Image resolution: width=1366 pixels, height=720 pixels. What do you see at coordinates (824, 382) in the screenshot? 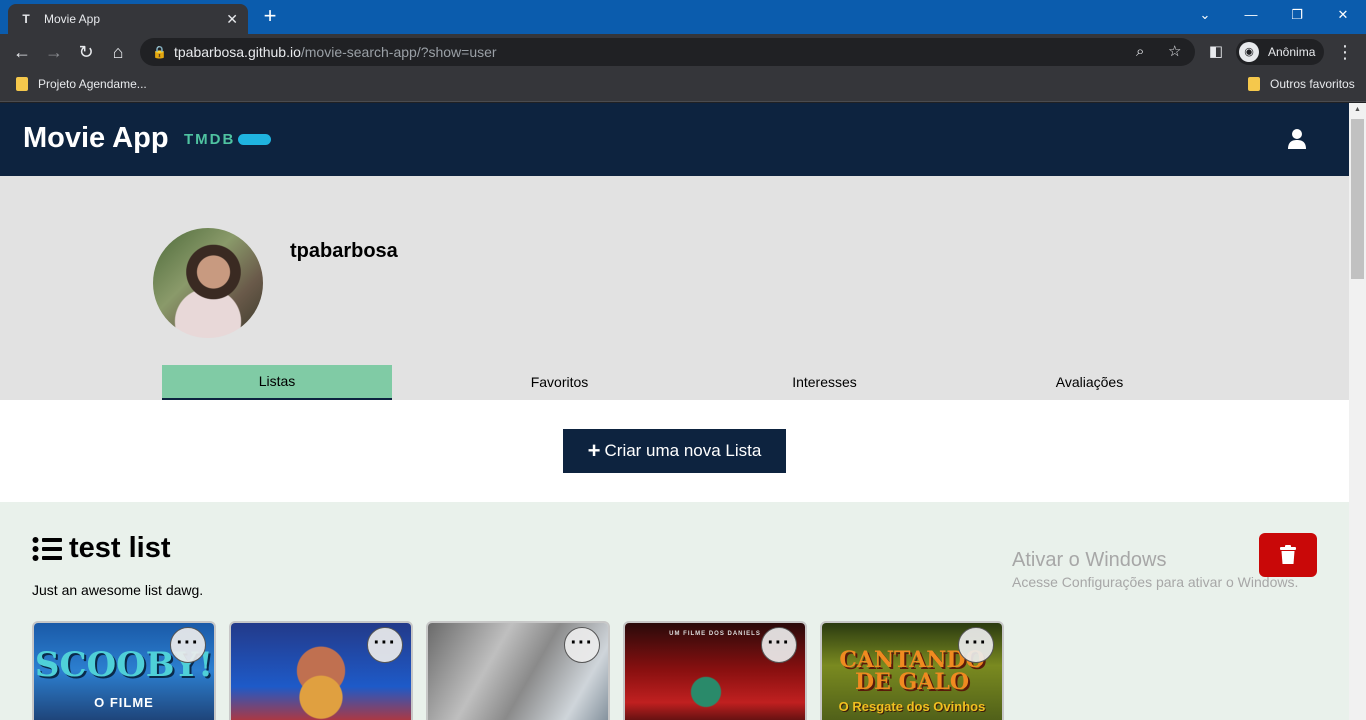
I see `tab-interesses: Interesses` at bounding box center [824, 382].